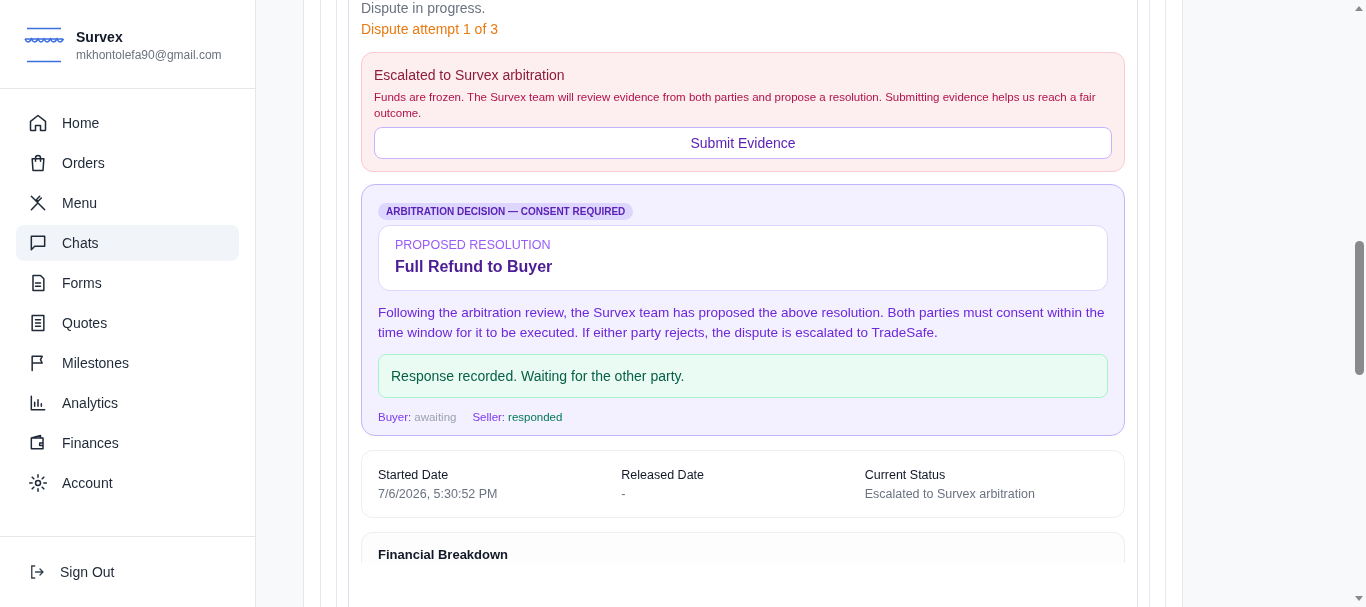 This screenshot has width=1366, height=607. What do you see at coordinates (127, 403) in the screenshot?
I see `nav-item: Analytics` at bounding box center [127, 403].